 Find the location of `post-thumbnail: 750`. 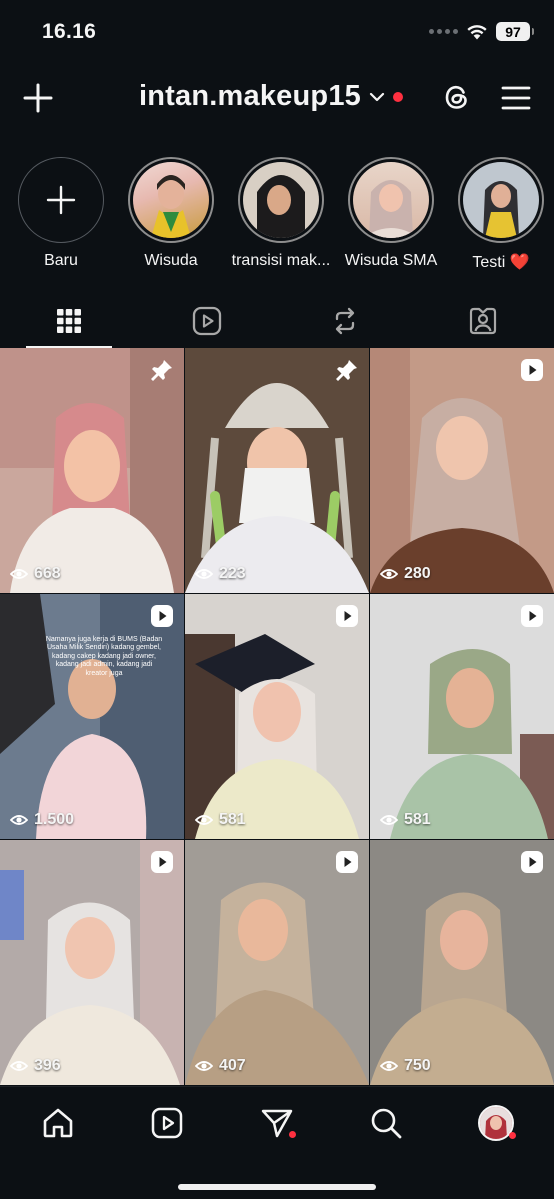

post-thumbnail: 750 is located at coordinates (462, 962).